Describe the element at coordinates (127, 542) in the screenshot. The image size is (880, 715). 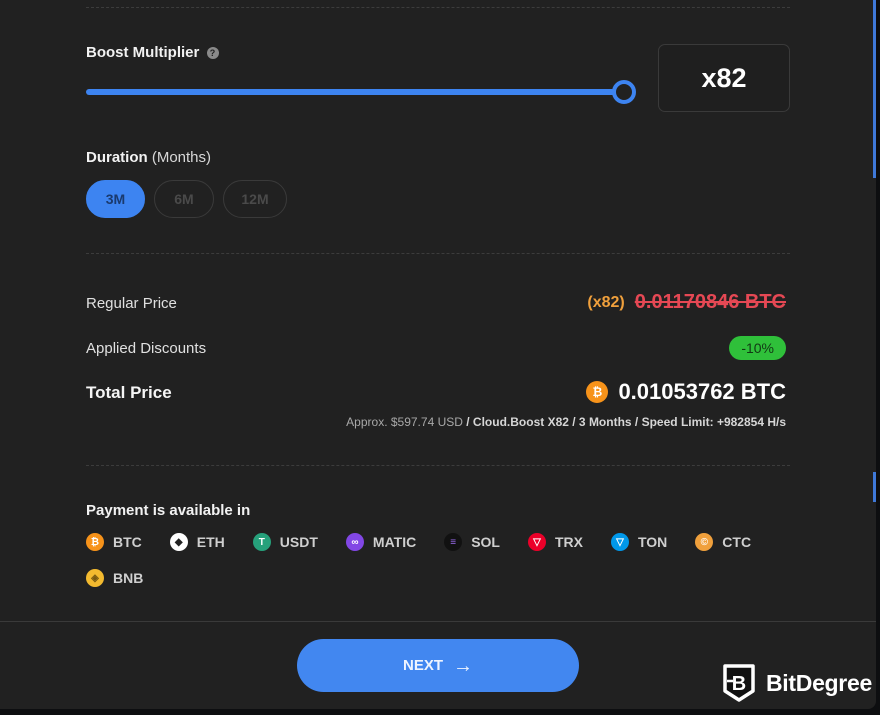
I see `coin-label: BTC` at that location.